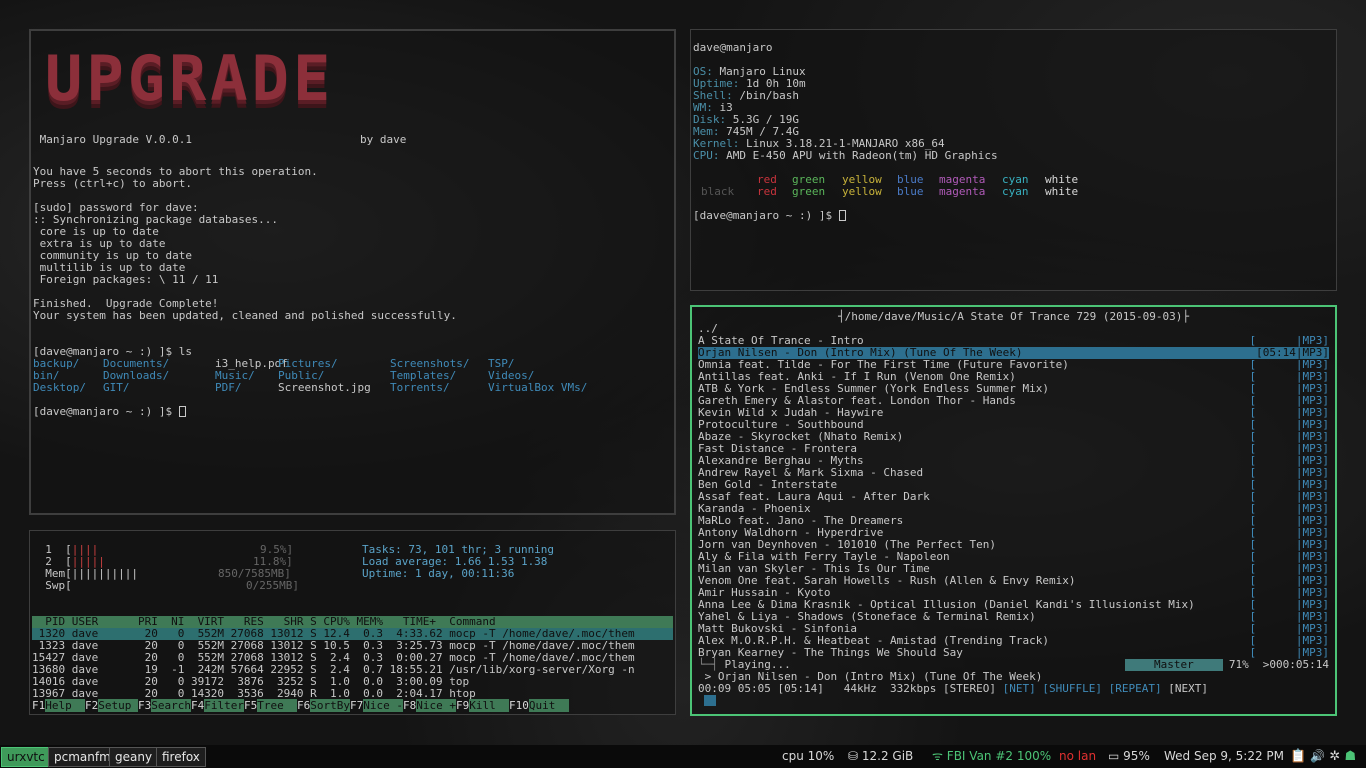  I want to click on ls-entry: Screenshot.jpg, so click(324, 388).